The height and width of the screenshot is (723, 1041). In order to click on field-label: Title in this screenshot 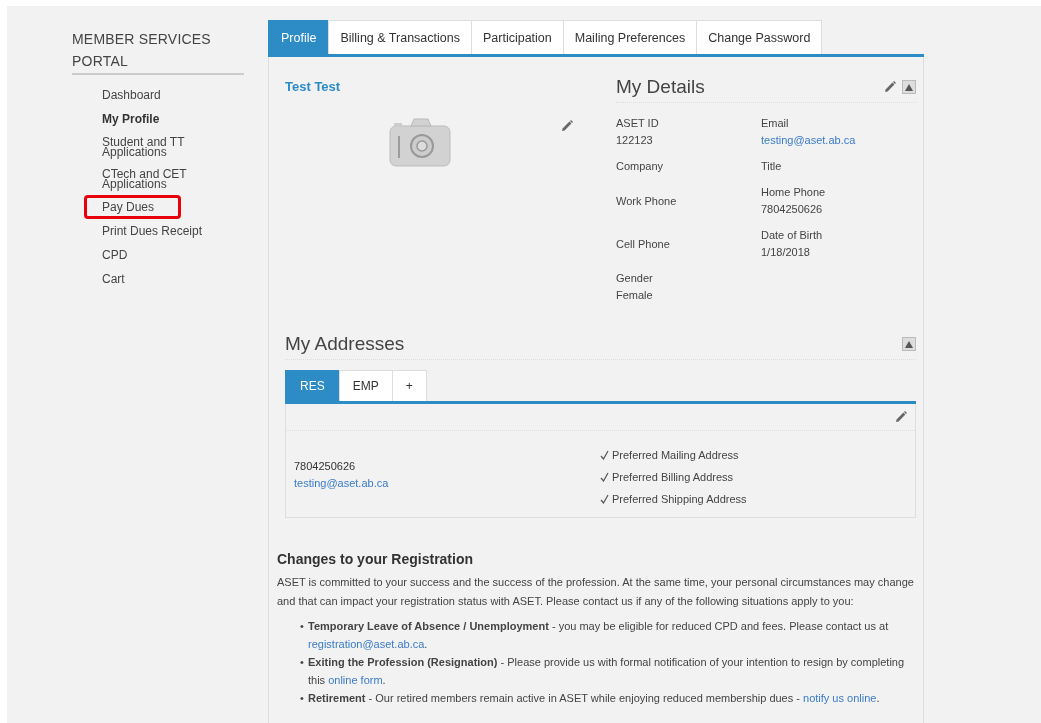, I will do `click(772, 166)`.